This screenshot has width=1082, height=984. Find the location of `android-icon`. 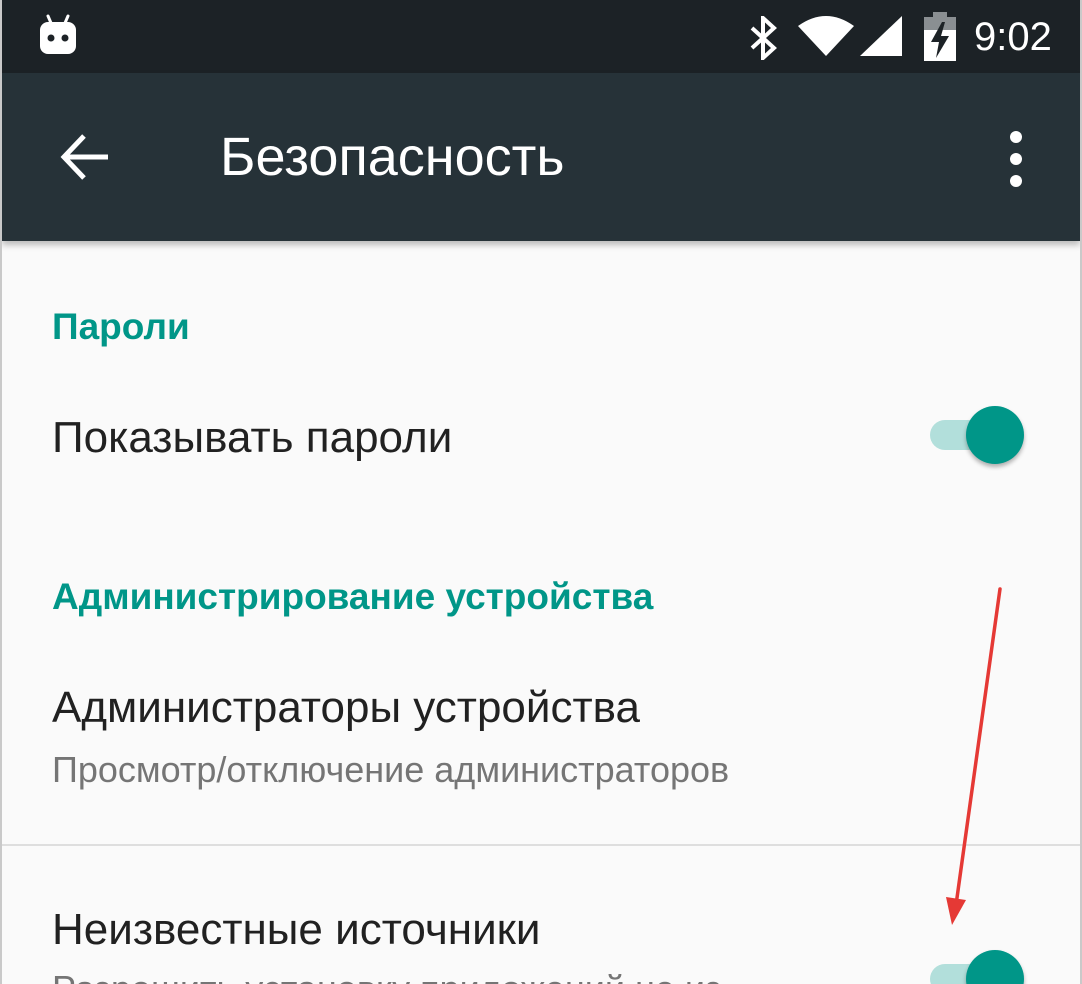

android-icon is located at coordinates (58, 34).